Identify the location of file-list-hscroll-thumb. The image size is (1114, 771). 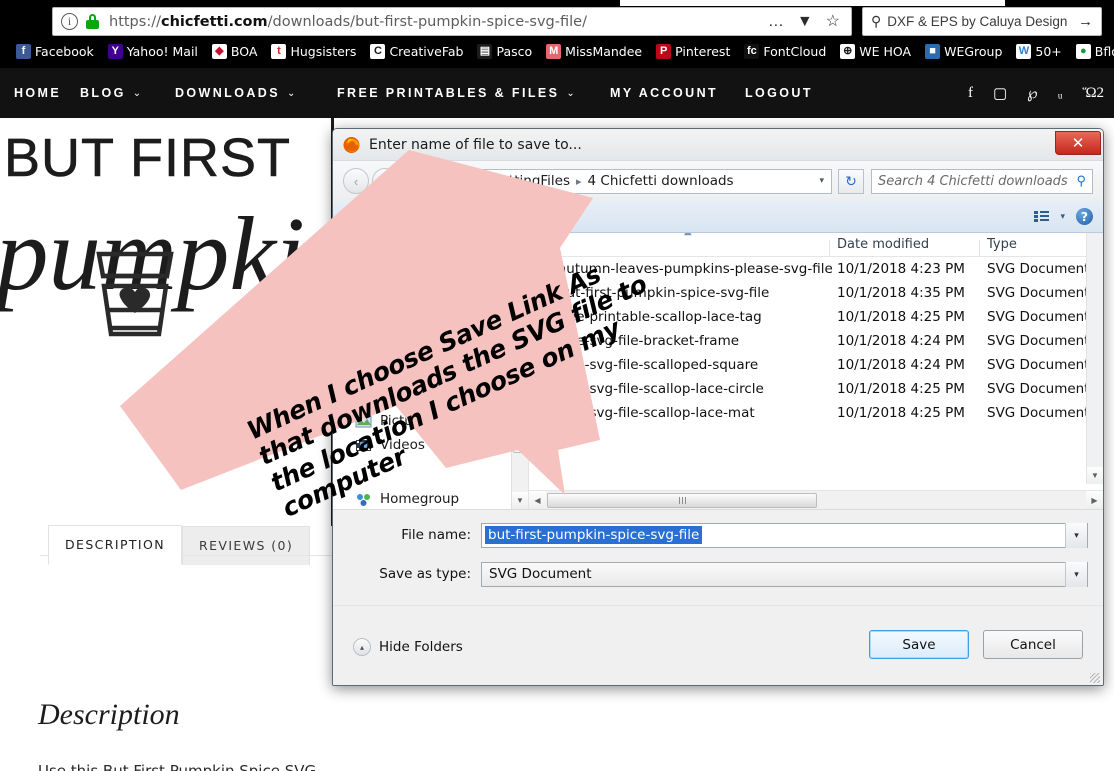
(682, 500).